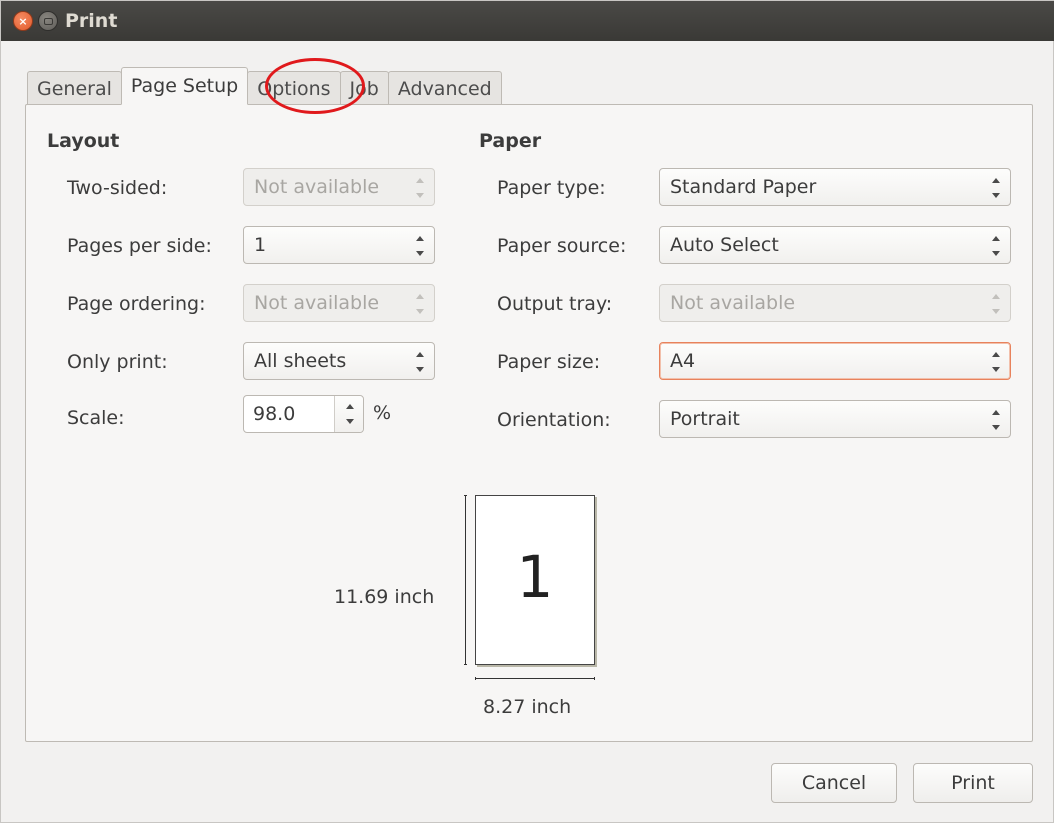 The height and width of the screenshot is (823, 1054). I want to click on height-dimension-line, so click(465, 580).